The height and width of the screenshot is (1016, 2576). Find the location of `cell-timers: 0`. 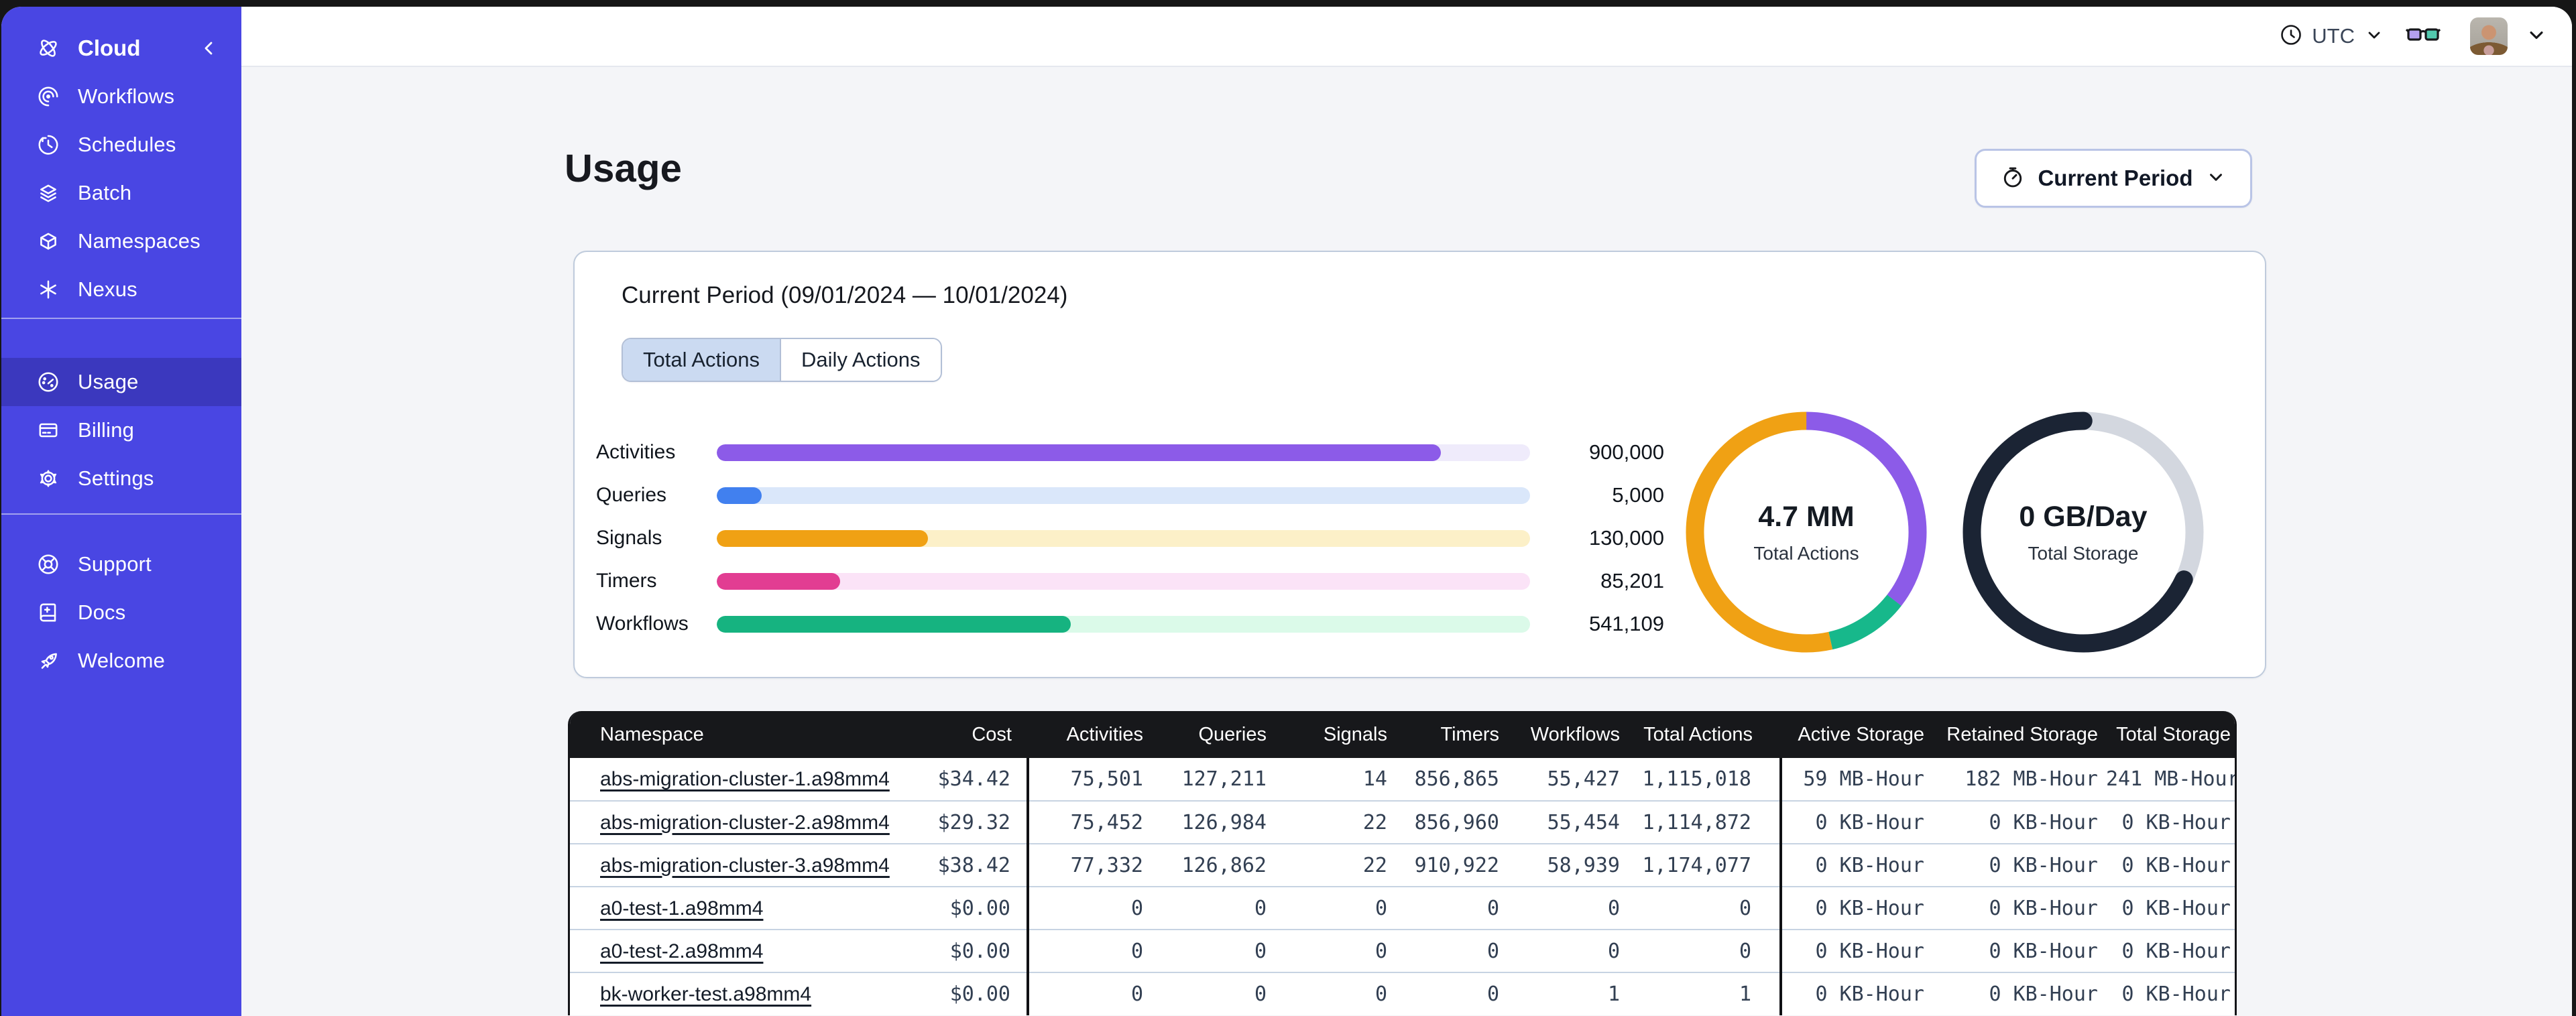

cell-timers: 0 is located at coordinates (1451, 908).